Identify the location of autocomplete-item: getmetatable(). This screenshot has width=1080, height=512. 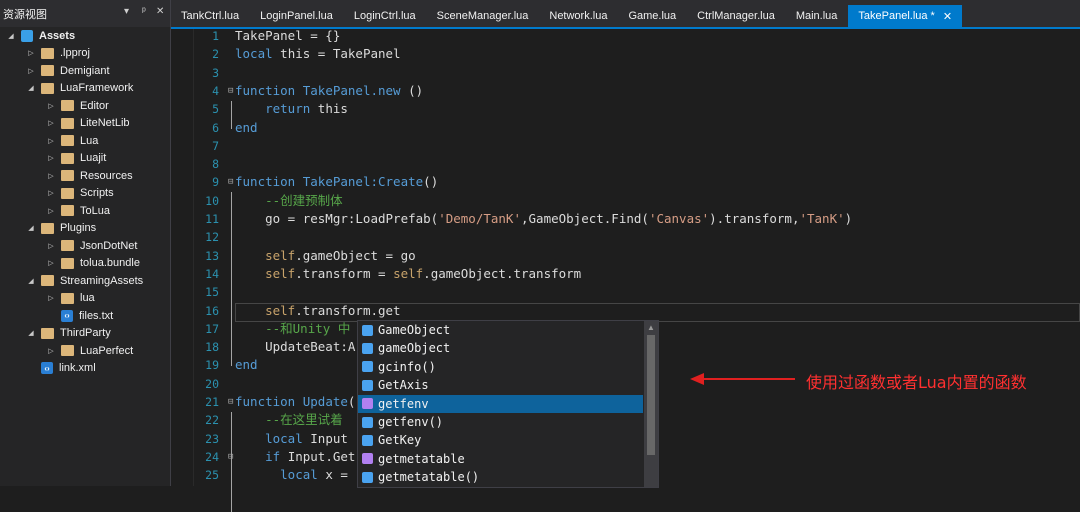
(500, 477).